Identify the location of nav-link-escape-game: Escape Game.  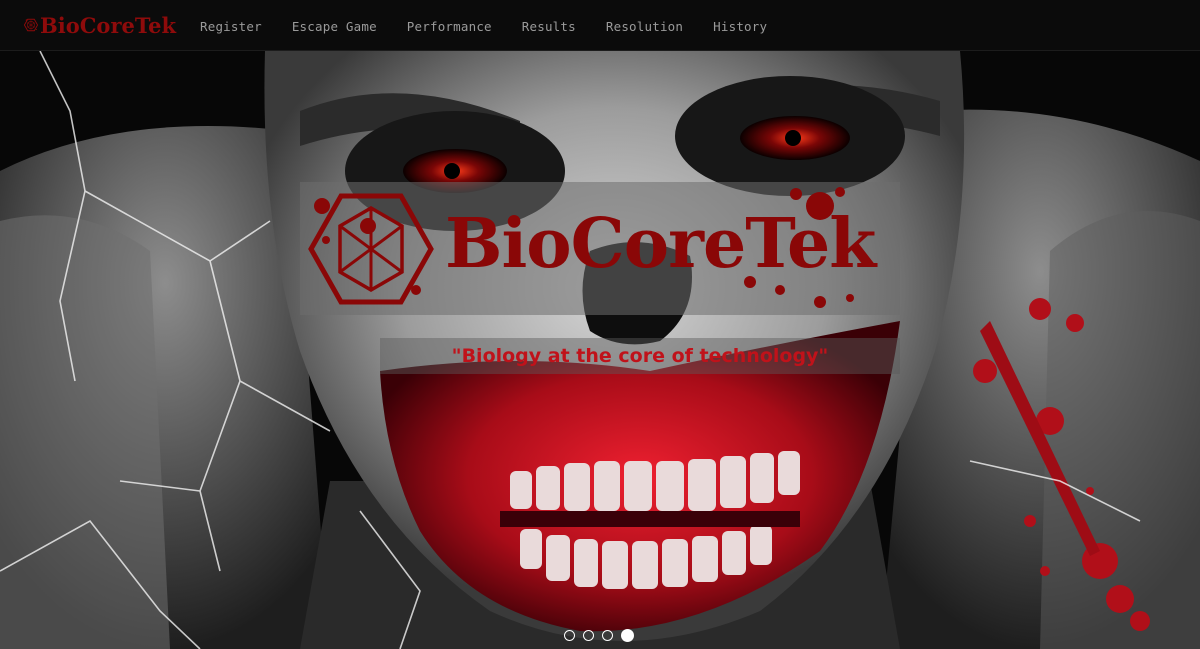
(334, 26).